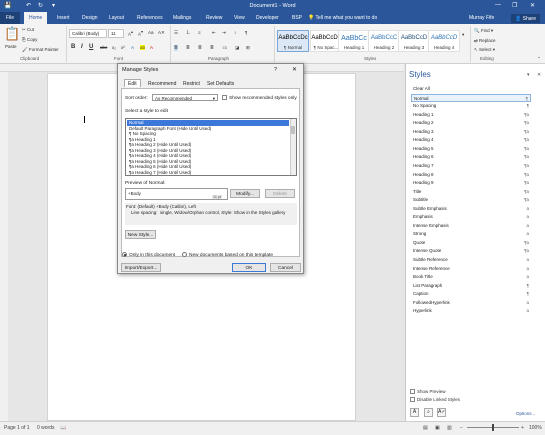  I want to click on style-list-item: ¶a Heading 7 (Hide Until Used), so click(208, 173).